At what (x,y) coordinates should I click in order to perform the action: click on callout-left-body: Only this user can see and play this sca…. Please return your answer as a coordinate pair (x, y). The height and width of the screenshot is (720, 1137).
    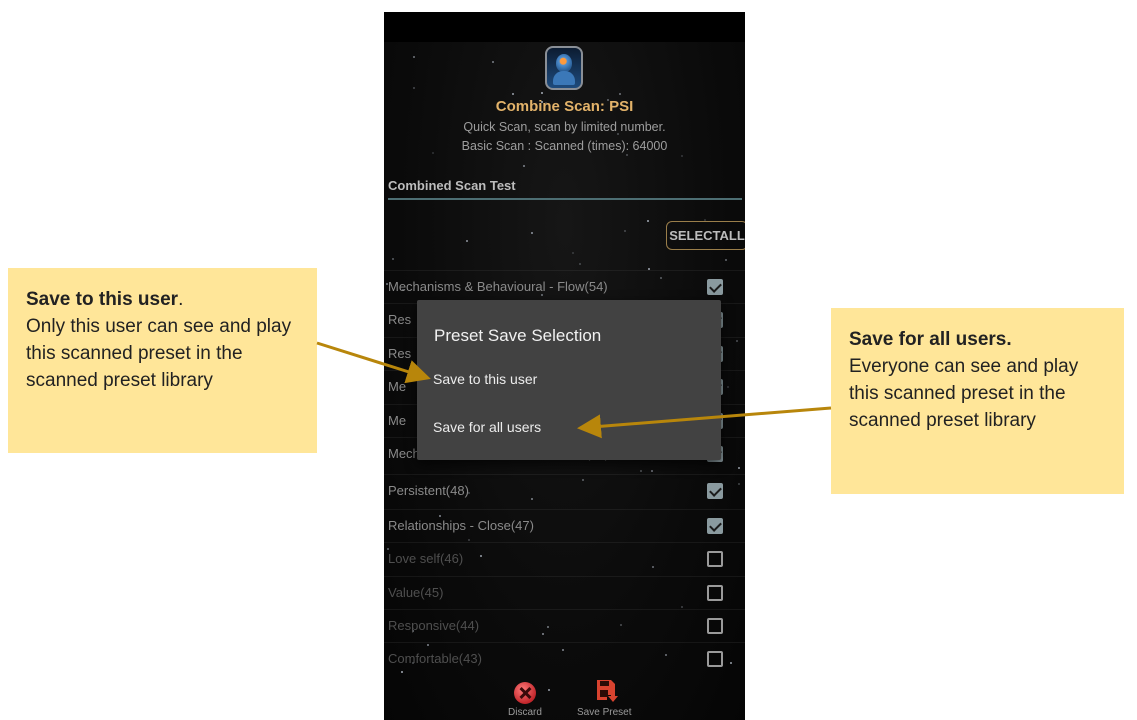
    Looking at the image, I should click on (159, 353).